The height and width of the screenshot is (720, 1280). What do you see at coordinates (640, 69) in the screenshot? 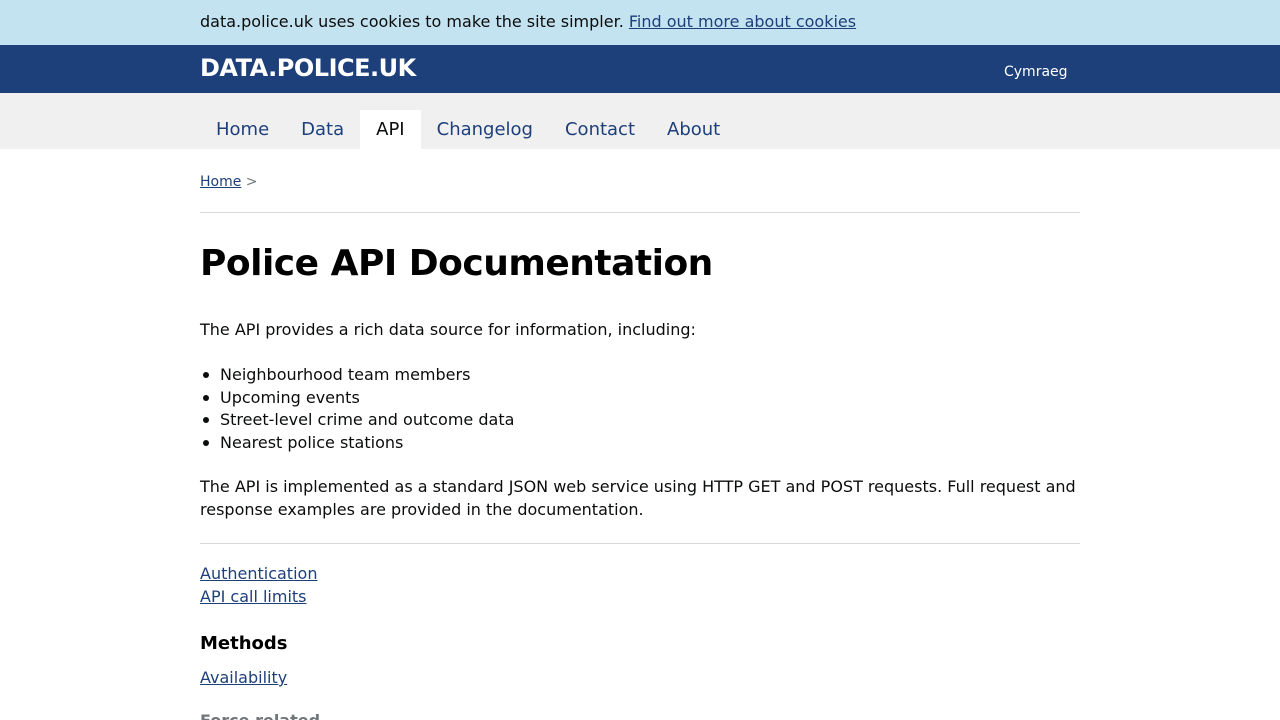
I see `site-header: DATA.POLICE.UK Cymraeg` at bounding box center [640, 69].